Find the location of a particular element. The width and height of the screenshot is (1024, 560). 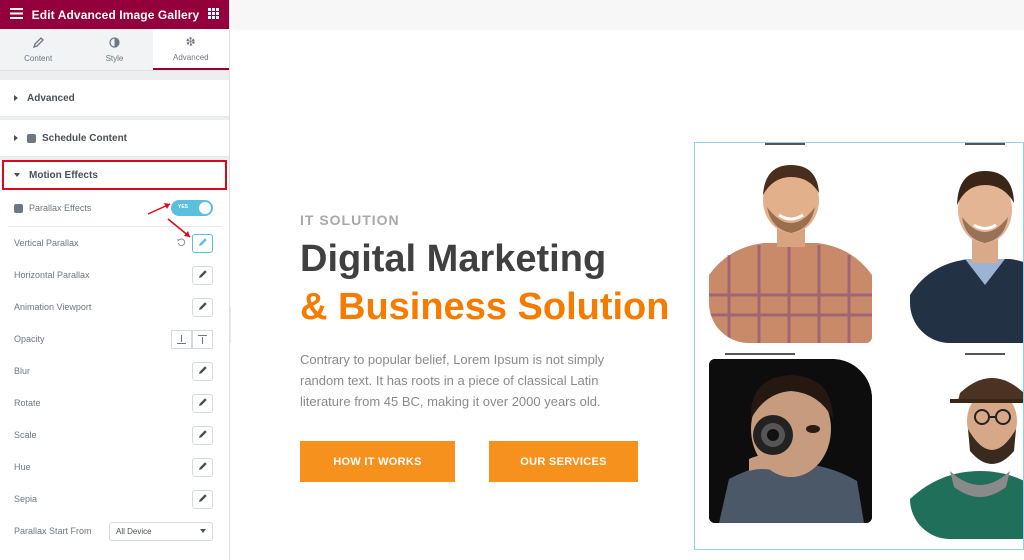

sepia-edit-button is located at coordinates (202, 499).